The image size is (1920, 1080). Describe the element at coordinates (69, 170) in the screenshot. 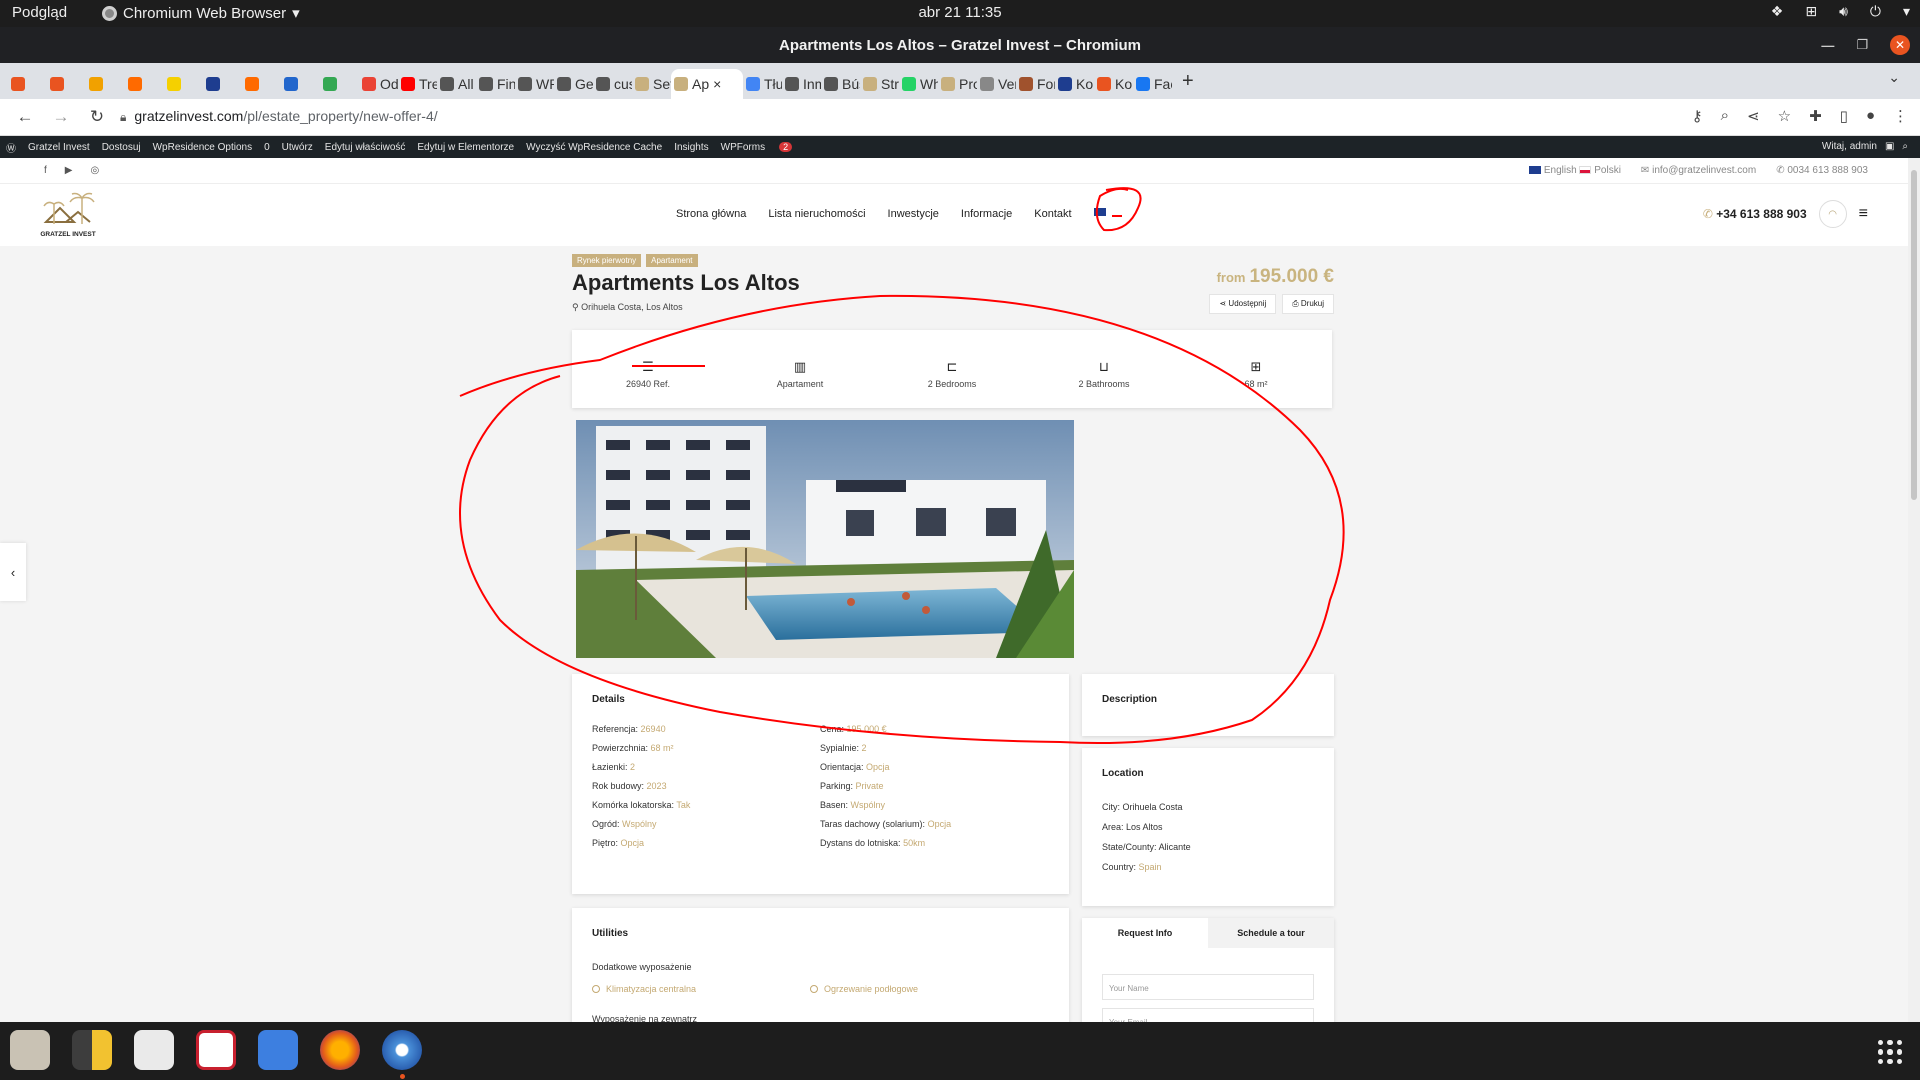

I see `youtube-icon: ▶` at that location.